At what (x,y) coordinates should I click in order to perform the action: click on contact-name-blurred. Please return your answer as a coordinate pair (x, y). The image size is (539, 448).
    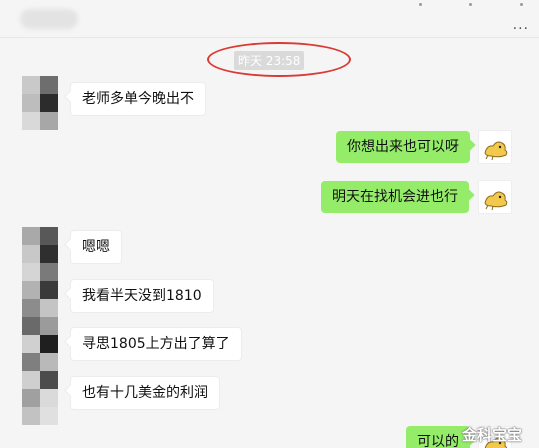
    Looking at the image, I should click on (49, 19).